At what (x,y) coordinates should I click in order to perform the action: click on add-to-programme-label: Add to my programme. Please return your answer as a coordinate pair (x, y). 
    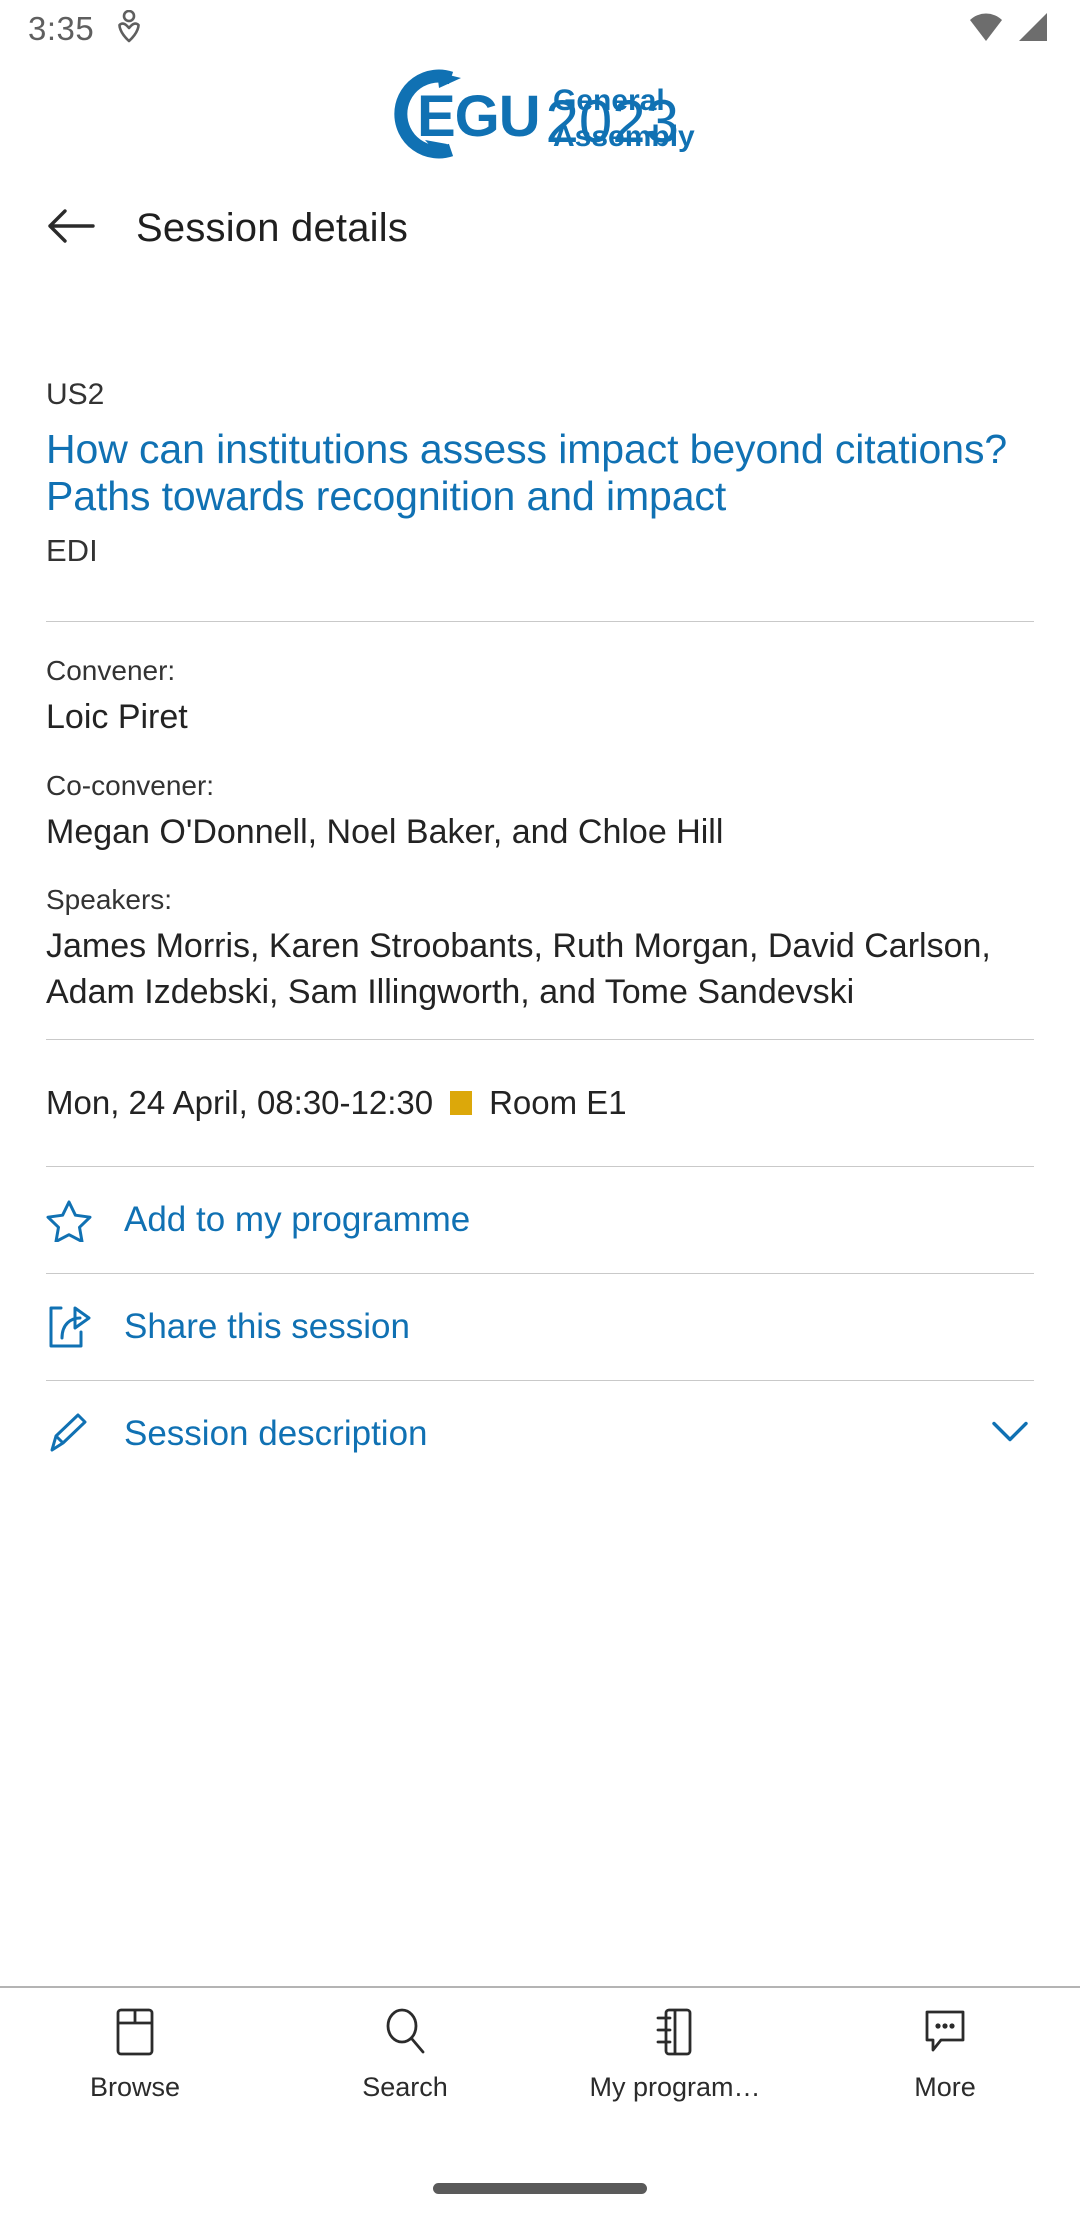
    Looking at the image, I should click on (297, 1220).